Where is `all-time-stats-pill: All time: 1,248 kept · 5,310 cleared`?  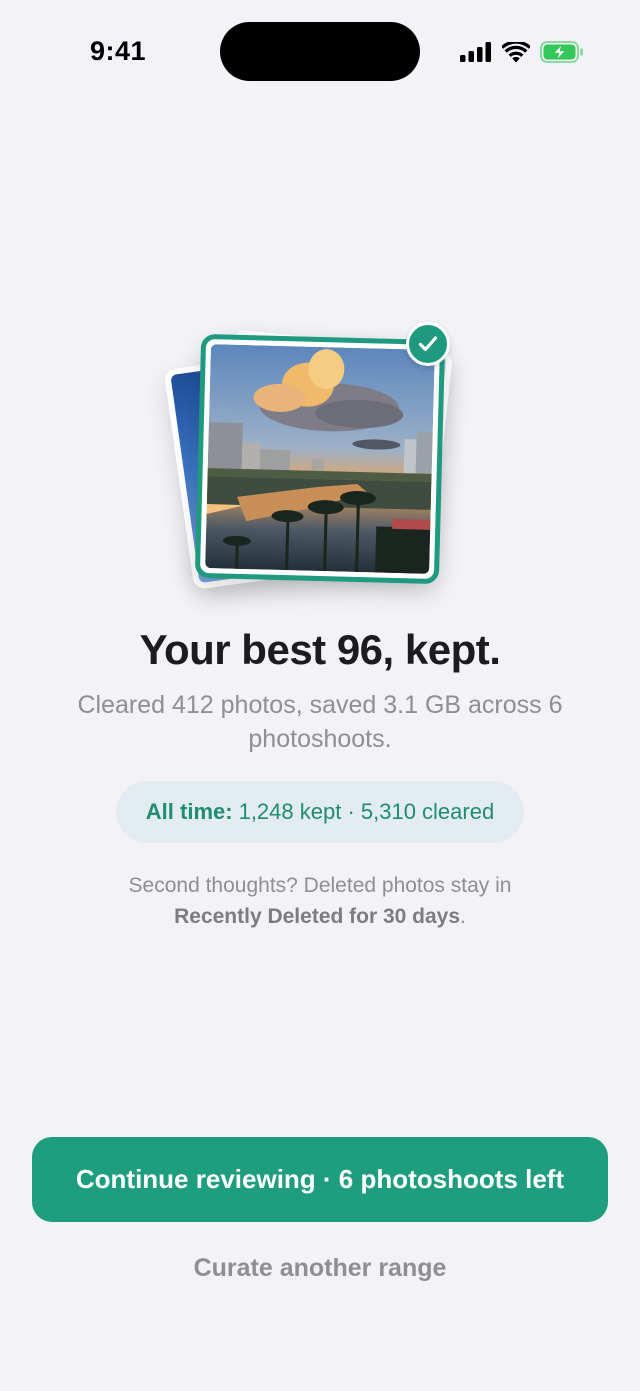
all-time-stats-pill: All time: 1,248 kept · 5,310 cleared is located at coordinates (320, 812).